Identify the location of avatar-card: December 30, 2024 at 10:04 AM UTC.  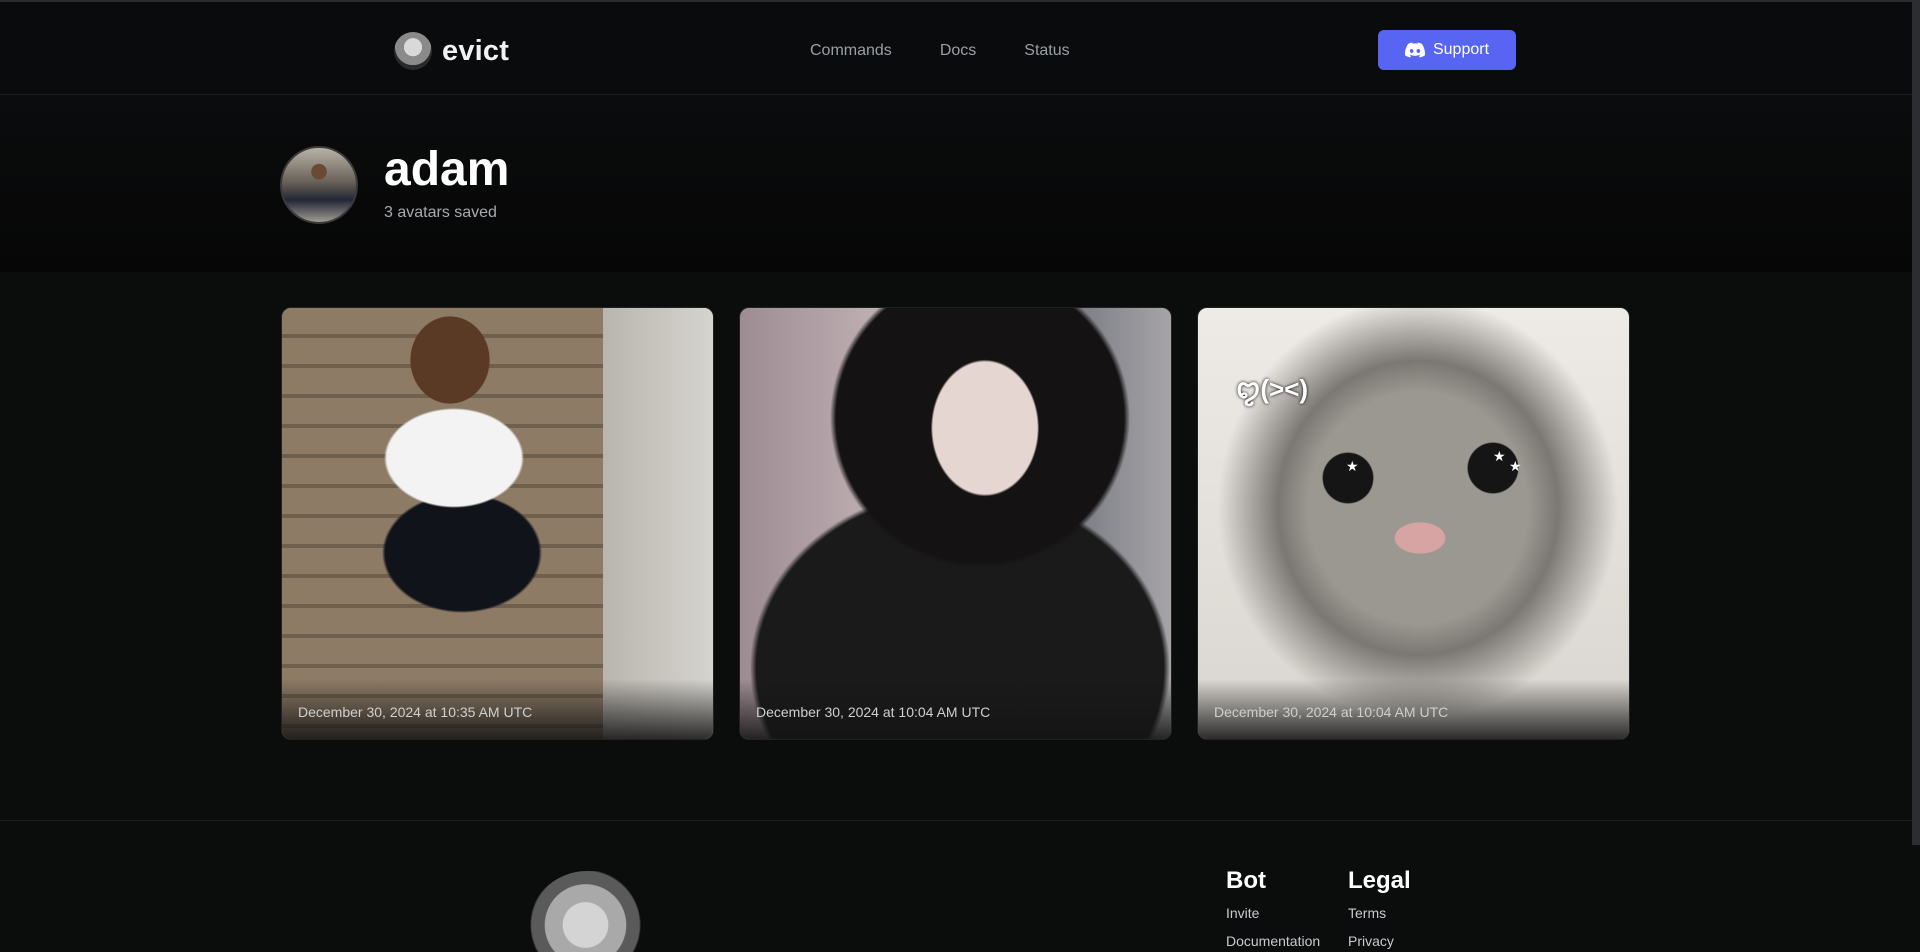
(955, 523).